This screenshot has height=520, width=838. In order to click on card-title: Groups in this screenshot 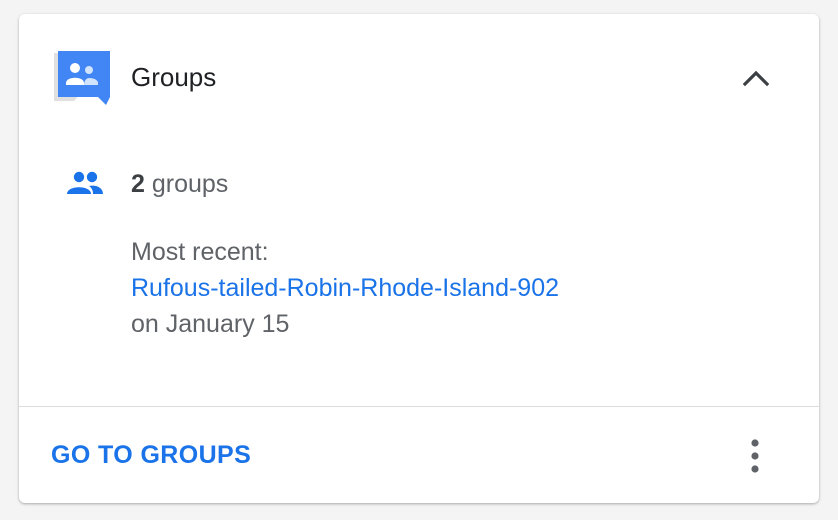, I will do `click(174, 77)`.